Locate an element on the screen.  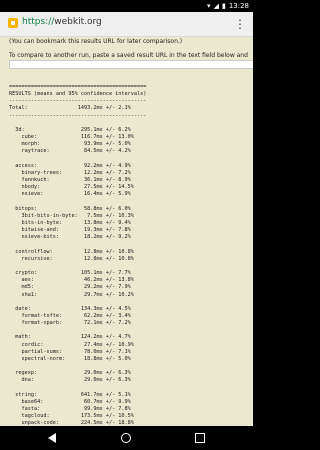
results-line: math: 124.2ms +/- 4.7% is located at coordinates (70, 337).